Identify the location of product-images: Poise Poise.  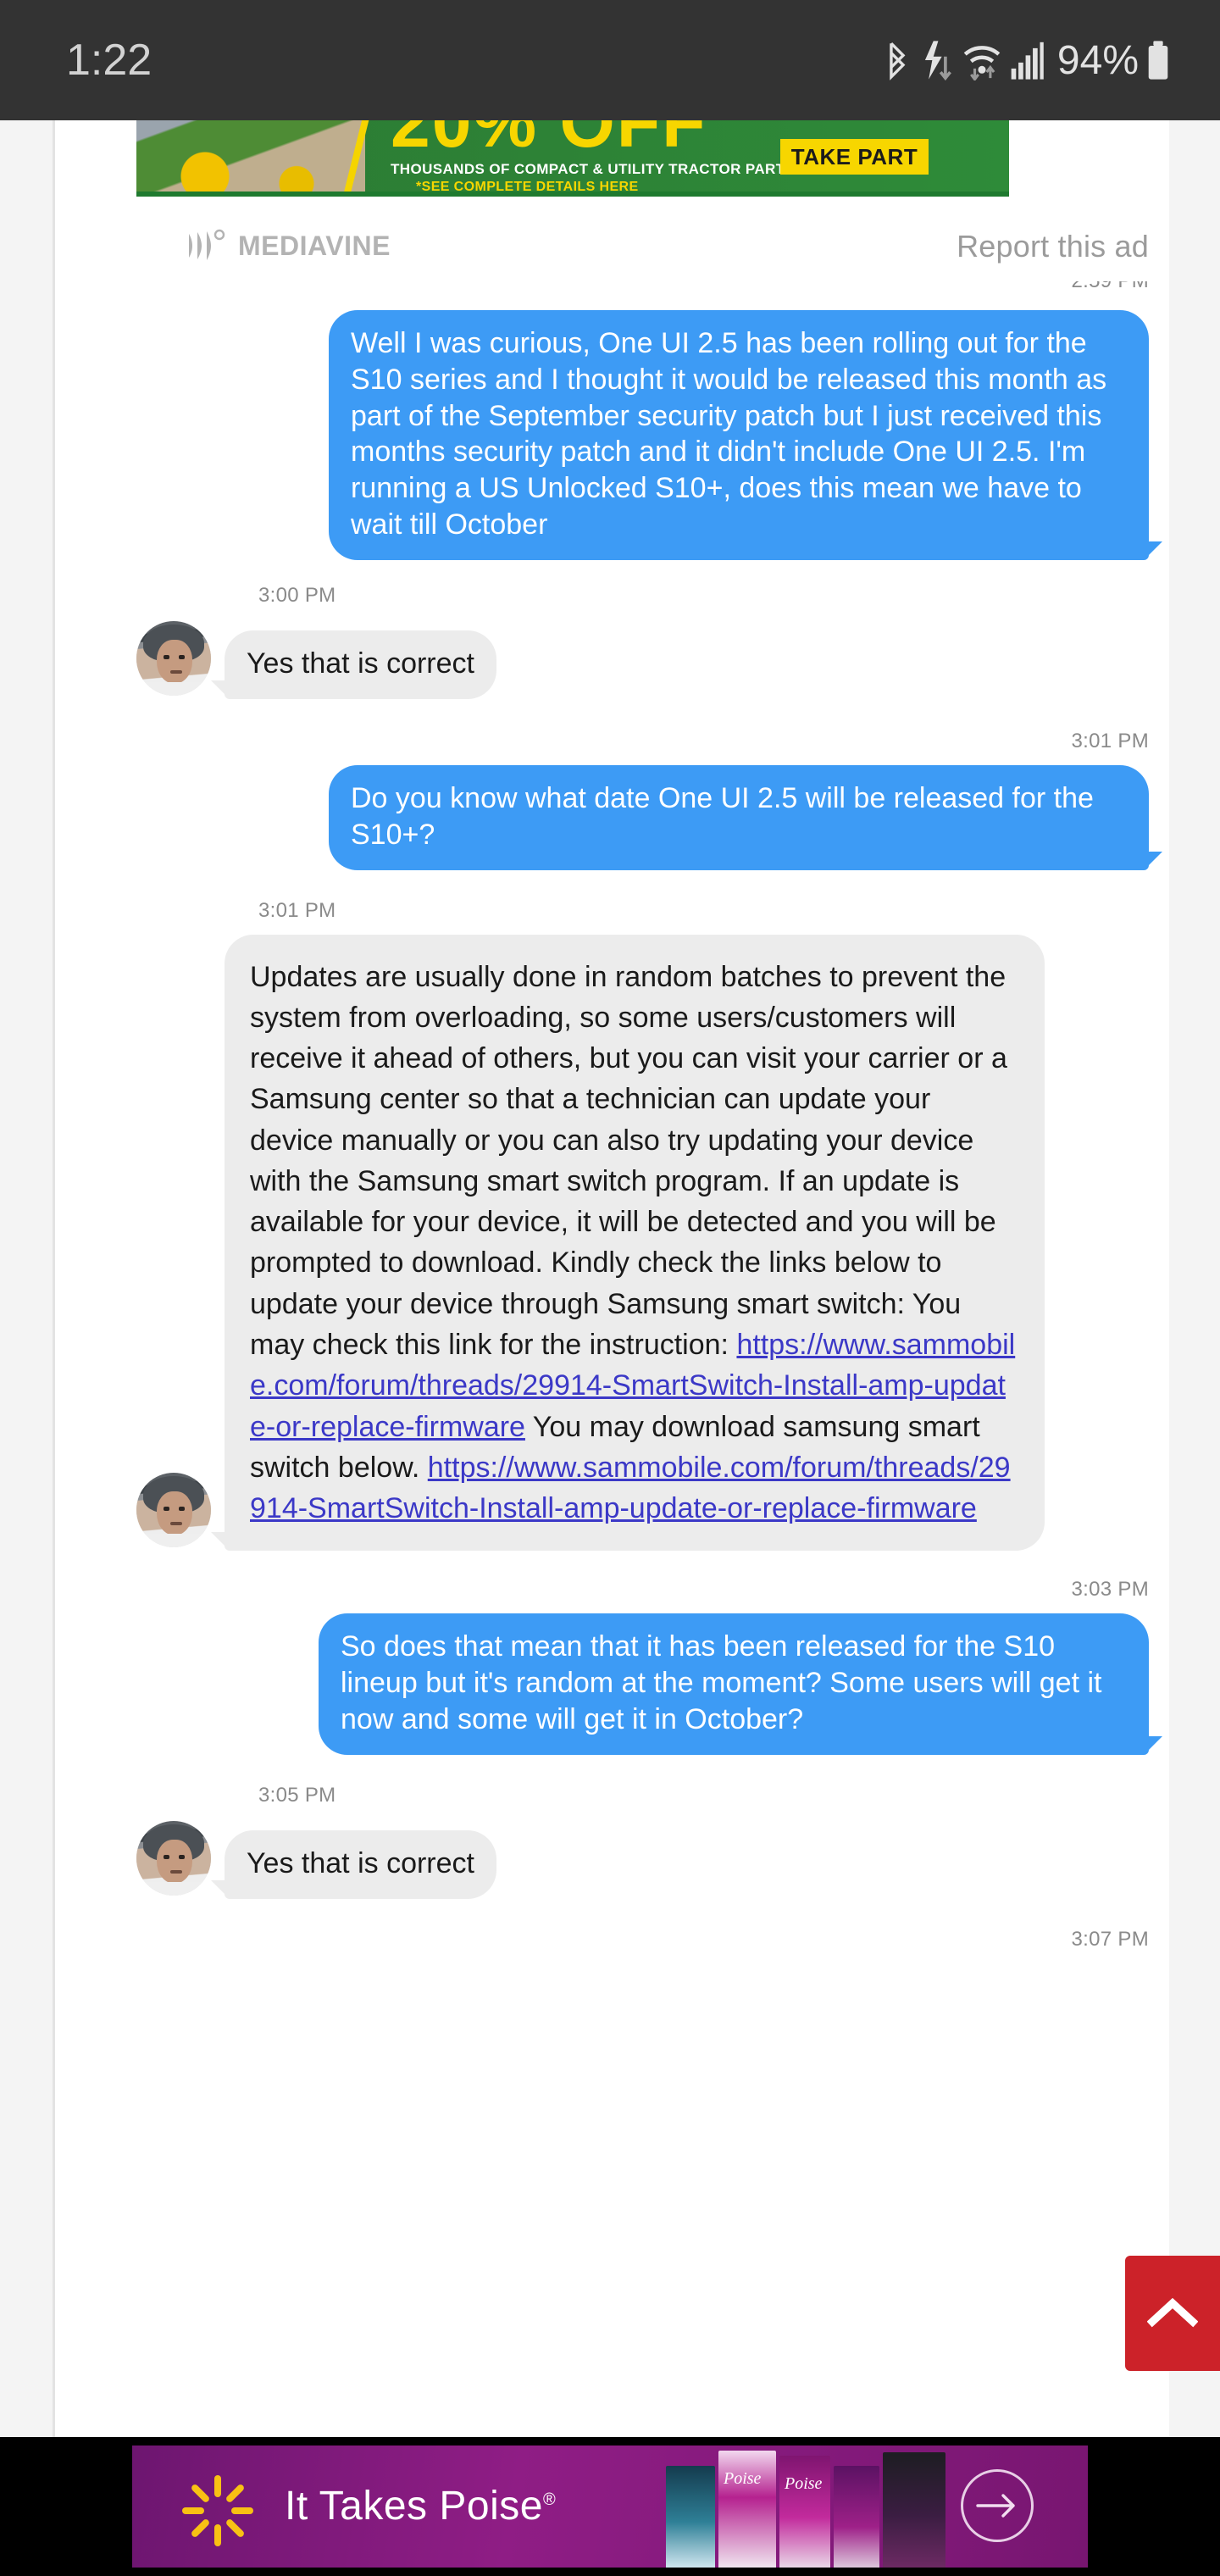
(818, 2508).